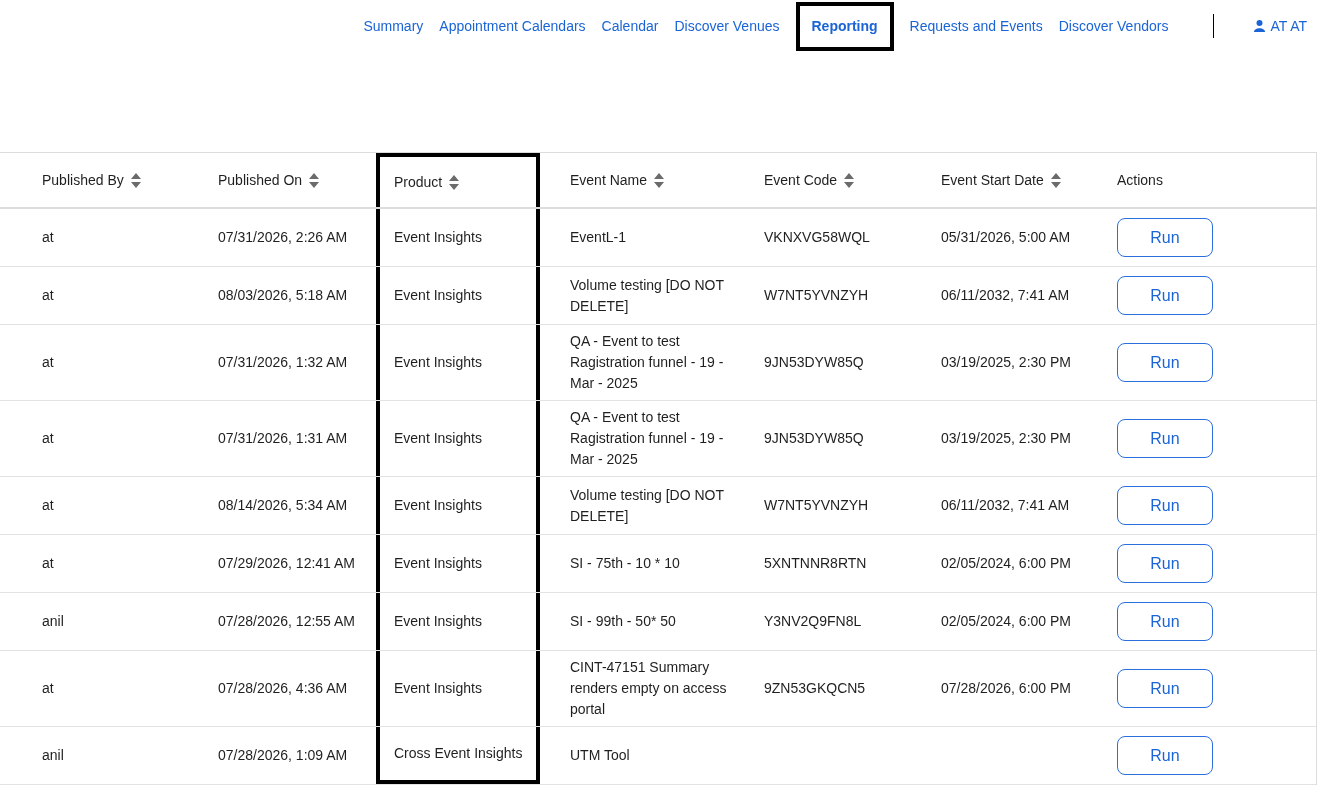 This screenshot has width=1333, height=804. What do you see at coordinates (1001, 180) in the screenshot?
I see `sort-header-button: Event Start Date` at bounding box center [1001, 180].